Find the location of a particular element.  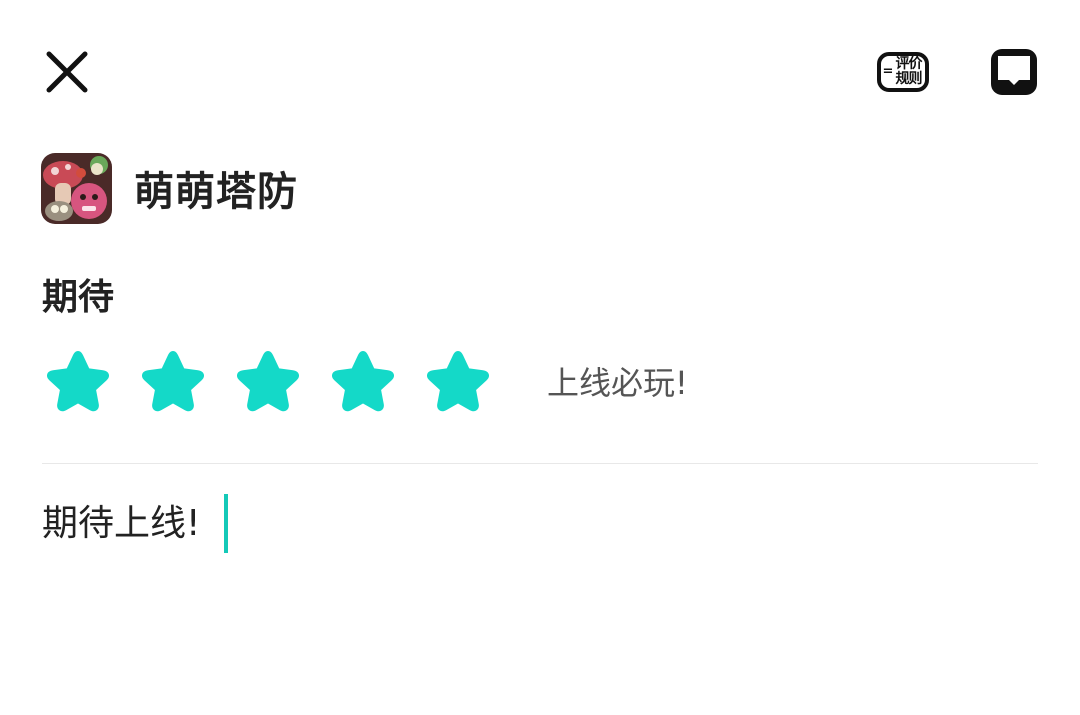

rules-list-icon: = is located at coordinates (888, 71).